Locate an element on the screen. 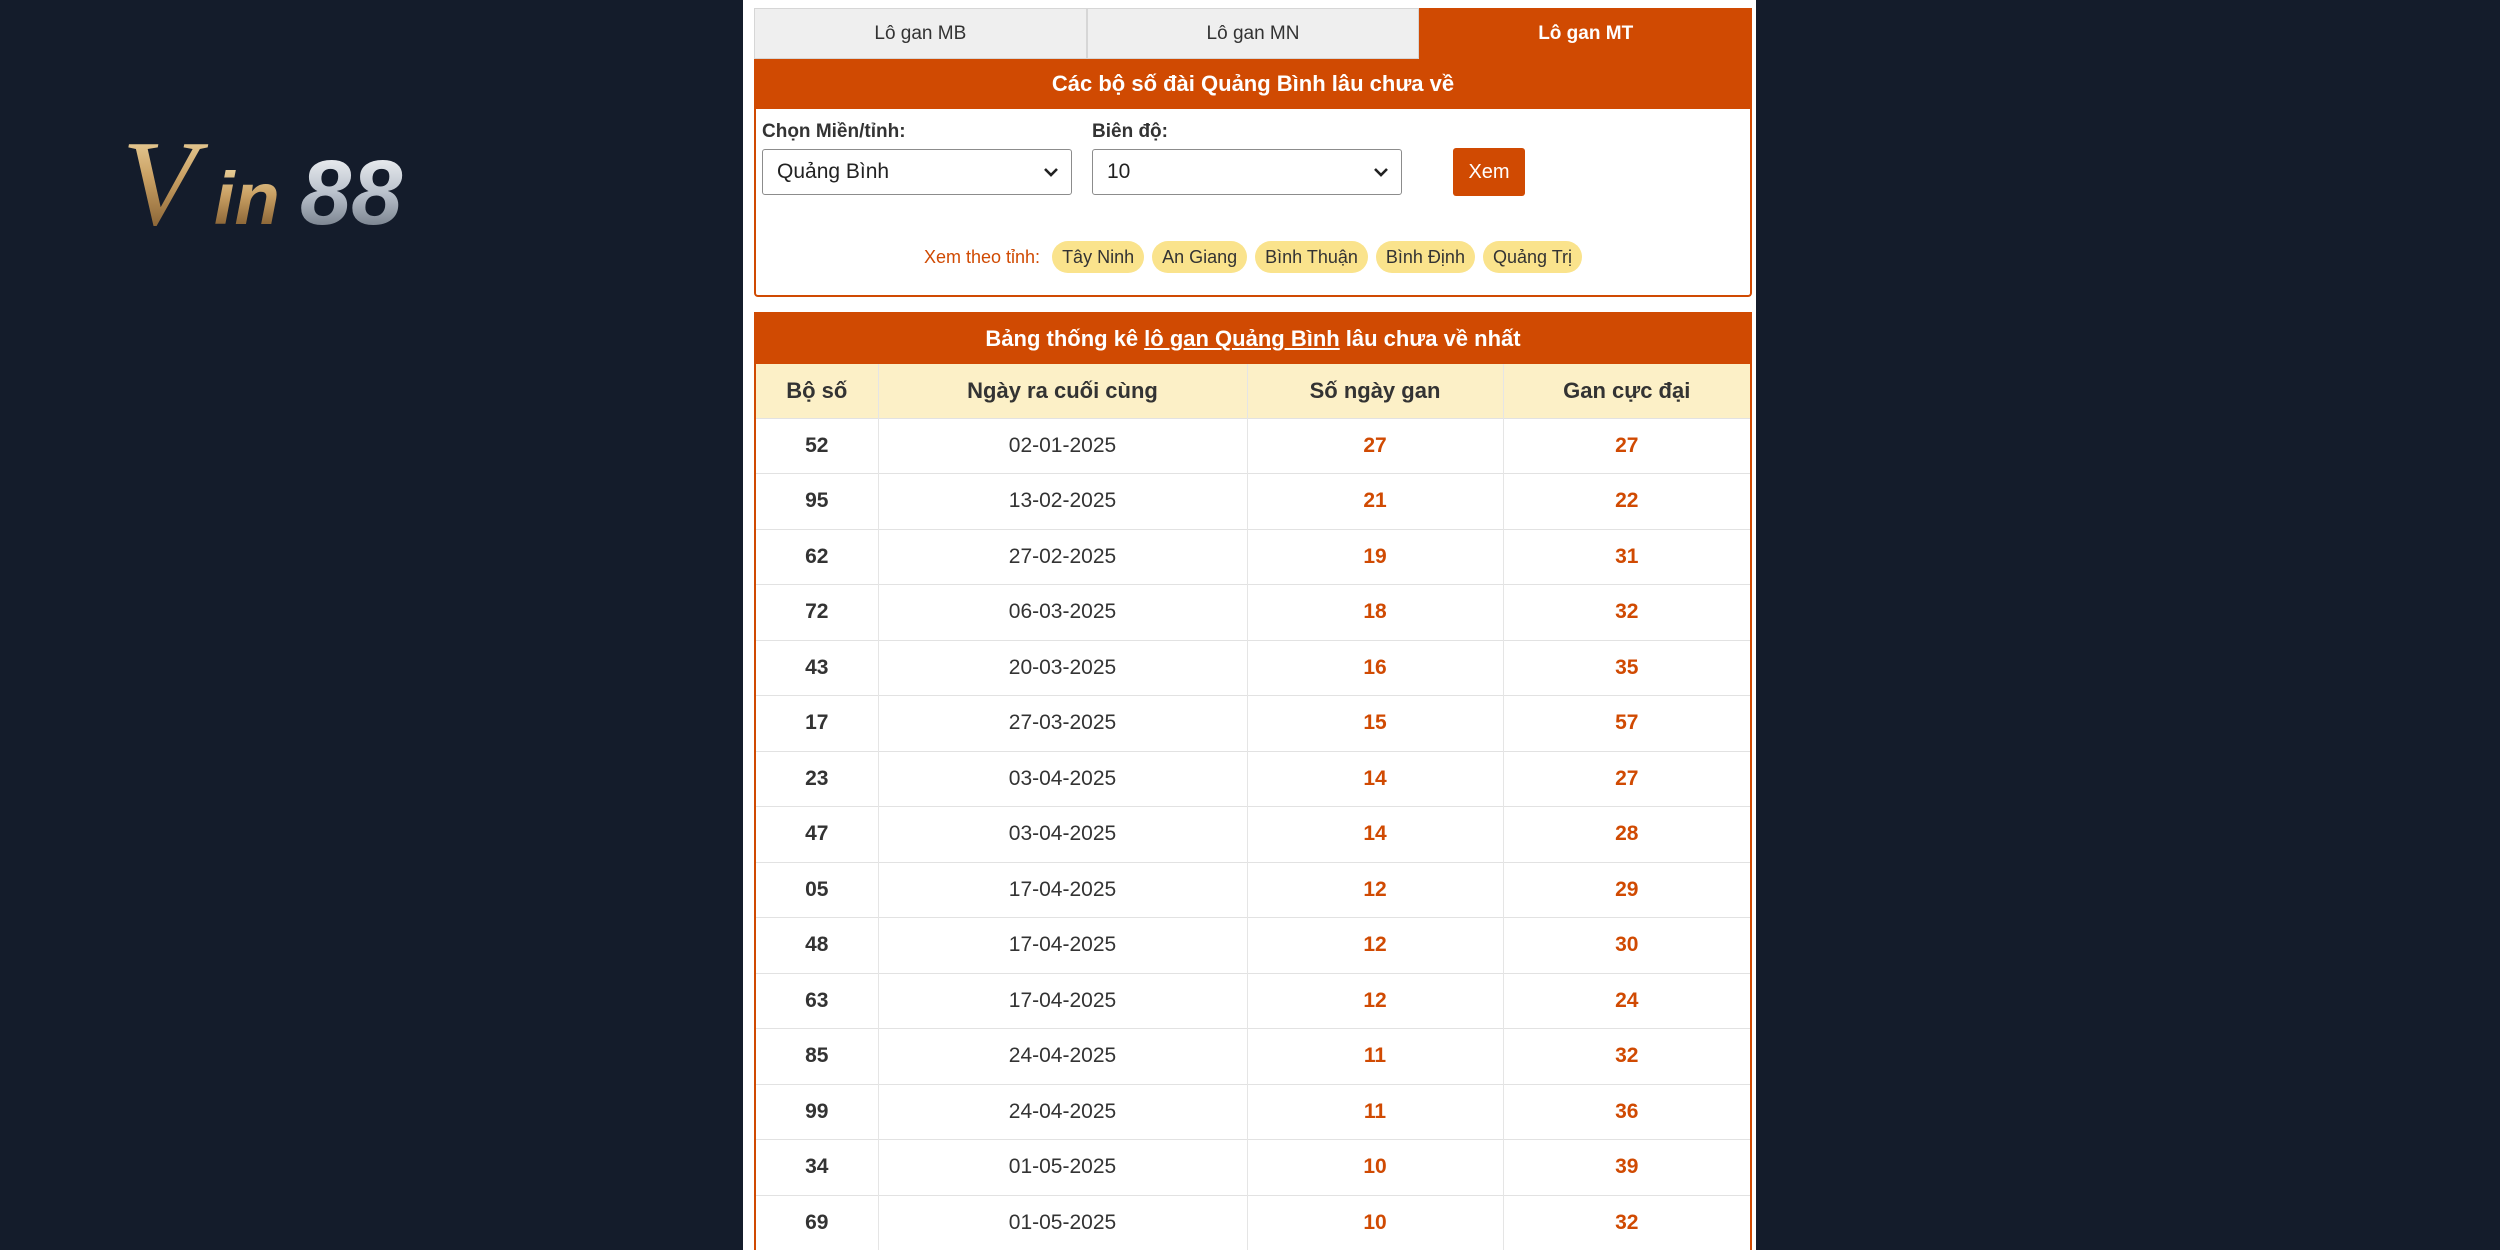 The height and width of the screenshot is (1250, 2500). cell-bo-so: 52 is located at coordinates (817, 445).